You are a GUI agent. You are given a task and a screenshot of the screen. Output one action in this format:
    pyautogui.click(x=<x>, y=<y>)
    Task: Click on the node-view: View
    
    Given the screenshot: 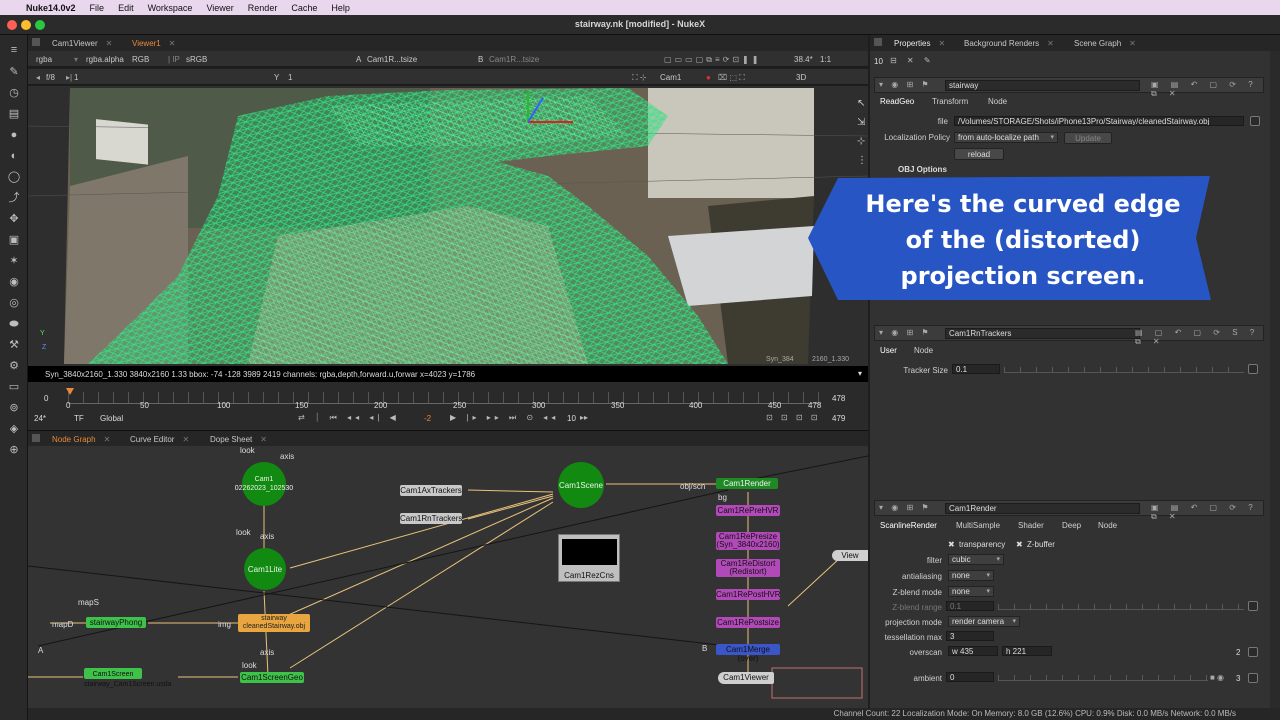 What is the action you would take?
    pyautogui.click(x=850, y=555)
    